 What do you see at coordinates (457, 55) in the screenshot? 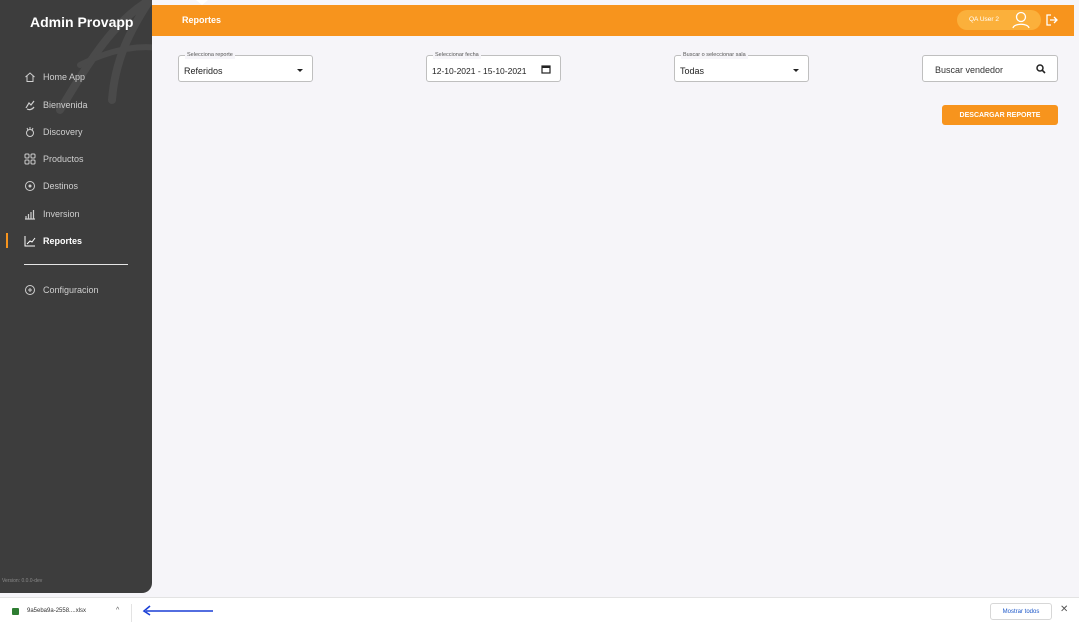
I see `date-range-label: Seleccionar fecha` at bounding box center [457, 55].